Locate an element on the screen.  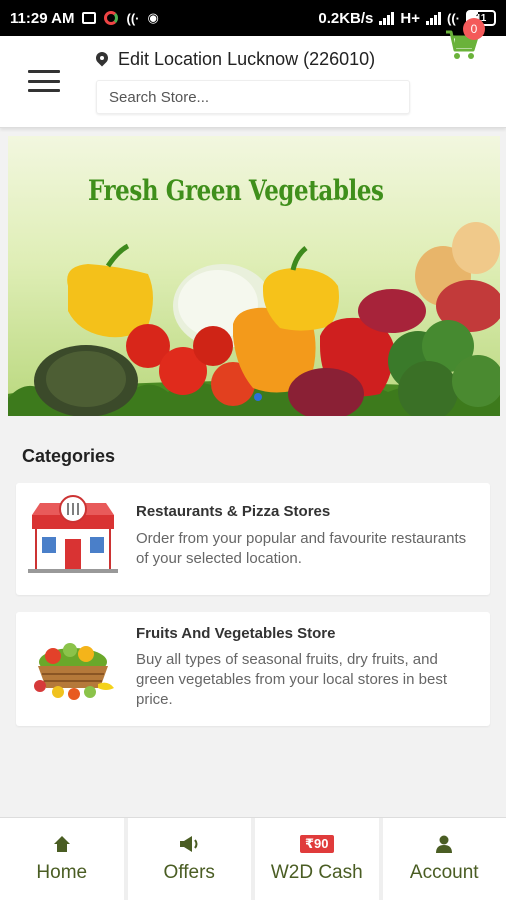
google-icon is located at coordinates (111, 18).